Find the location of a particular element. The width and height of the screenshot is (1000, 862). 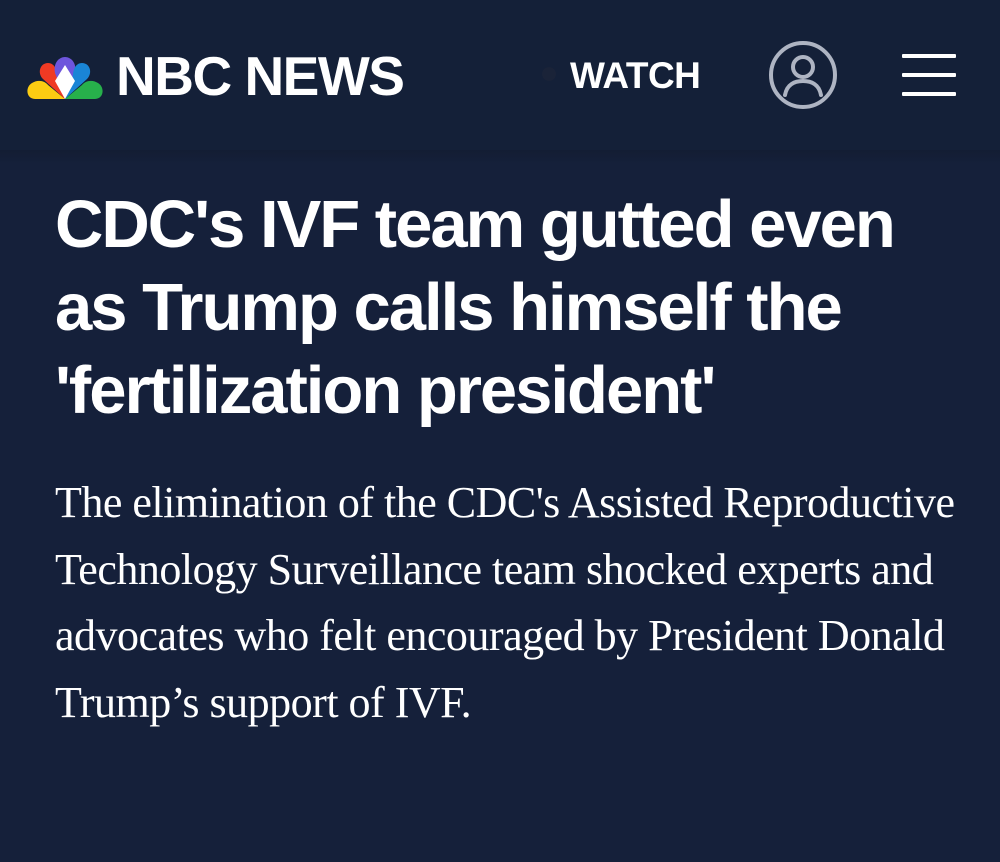

hamburger-menu-icon is located at coordinates (929, 56).